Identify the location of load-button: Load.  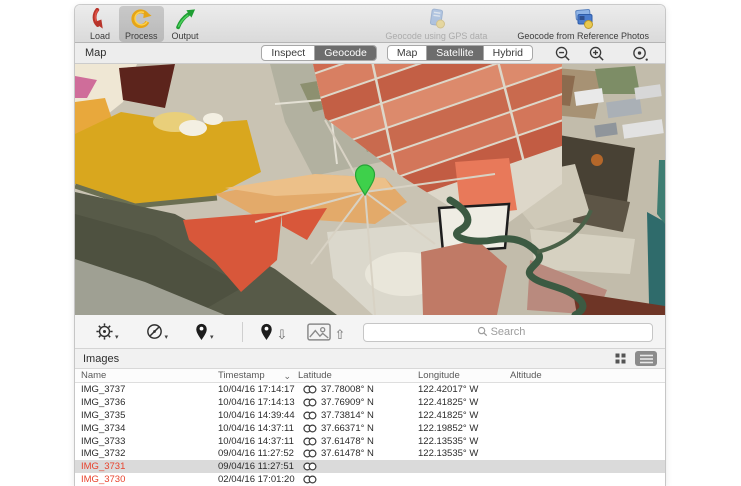
(100, 24).